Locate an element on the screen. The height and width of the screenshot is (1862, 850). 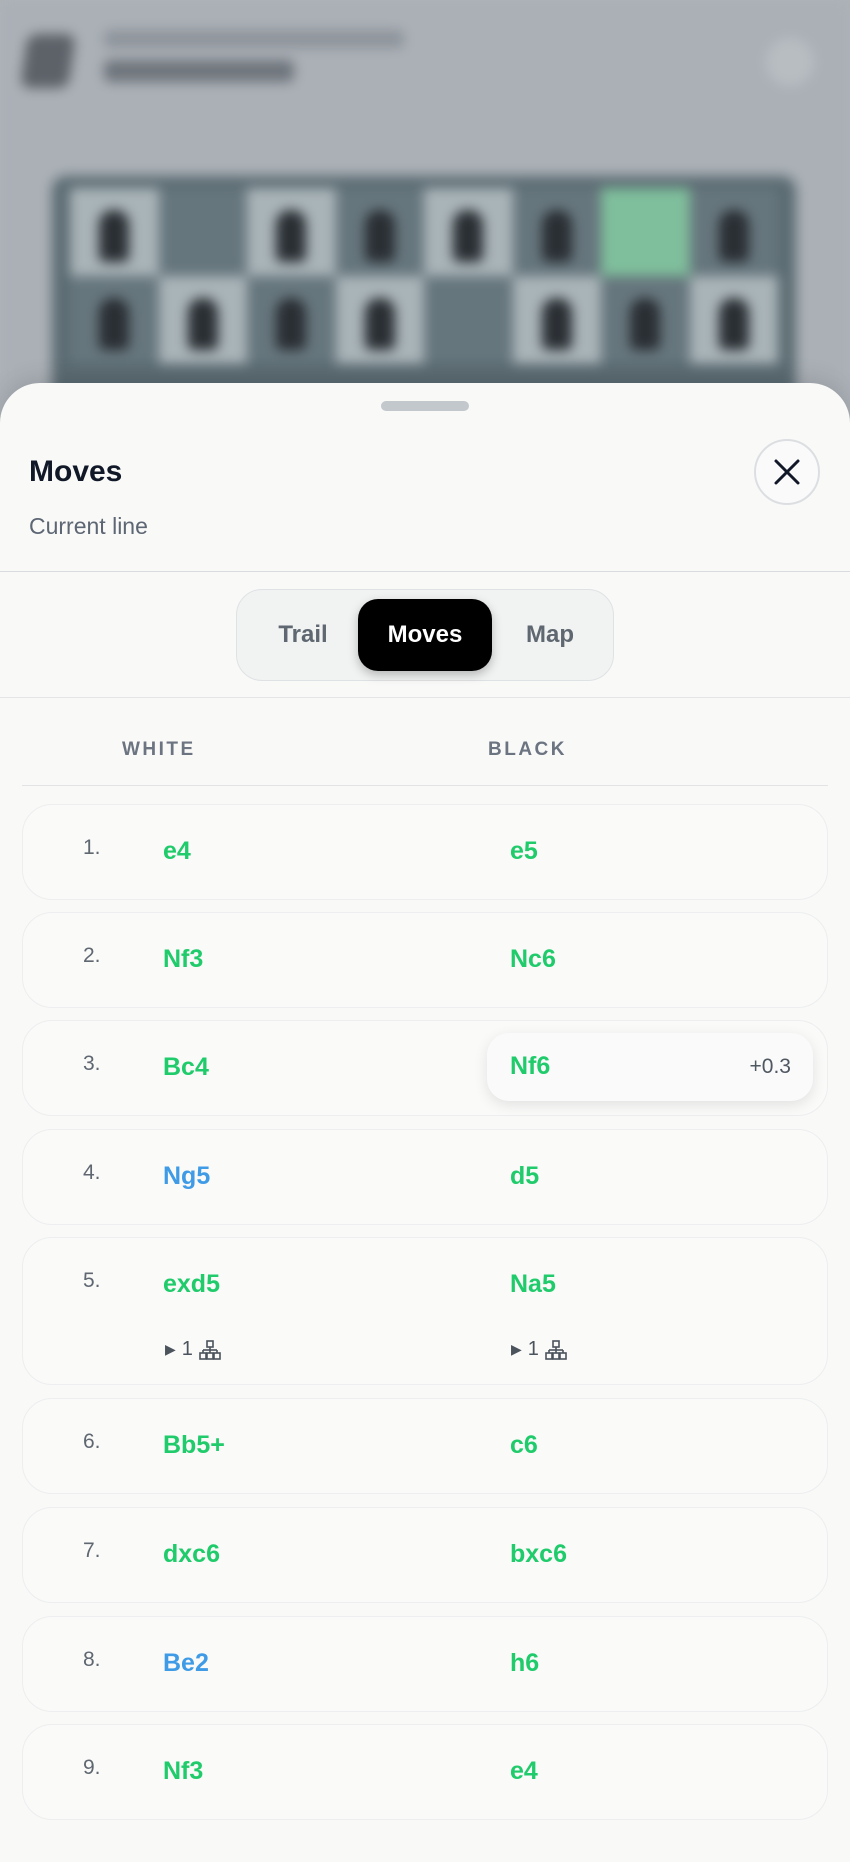
white-move: exd5 is located at coordinates (191, 1284).